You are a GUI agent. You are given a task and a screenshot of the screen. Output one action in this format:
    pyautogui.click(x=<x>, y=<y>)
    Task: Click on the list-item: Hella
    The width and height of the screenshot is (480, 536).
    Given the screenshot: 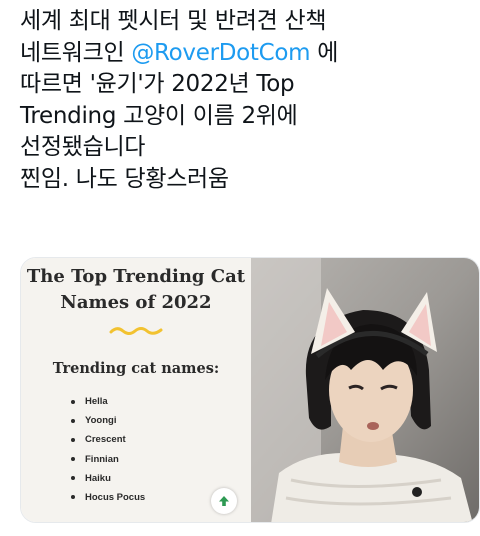 What is the action you would take?
    pyautogui.click(x=108, y=401)
    